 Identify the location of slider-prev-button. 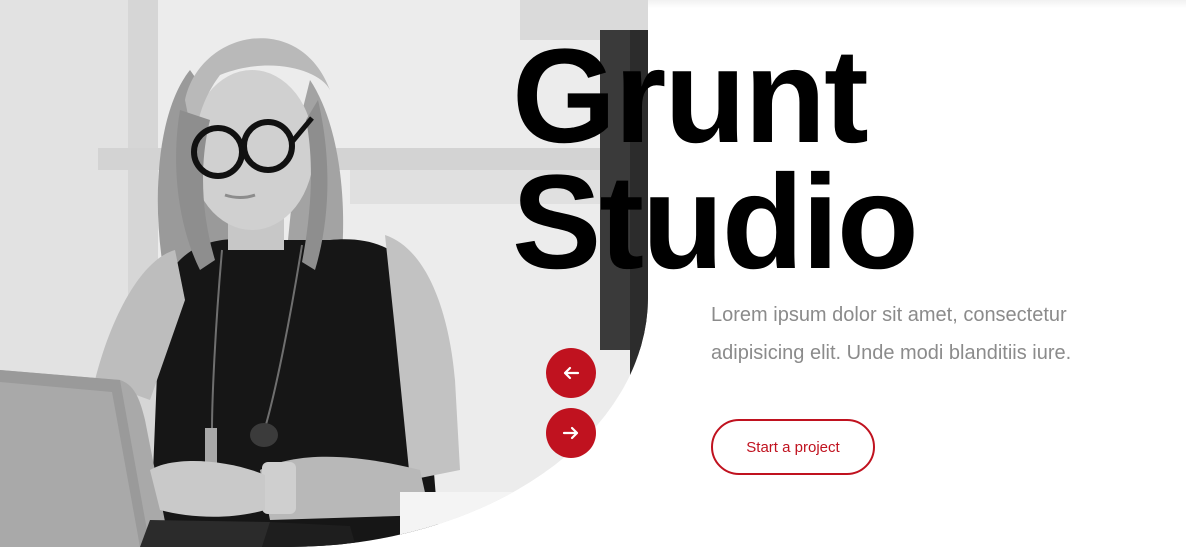
(571, 373).